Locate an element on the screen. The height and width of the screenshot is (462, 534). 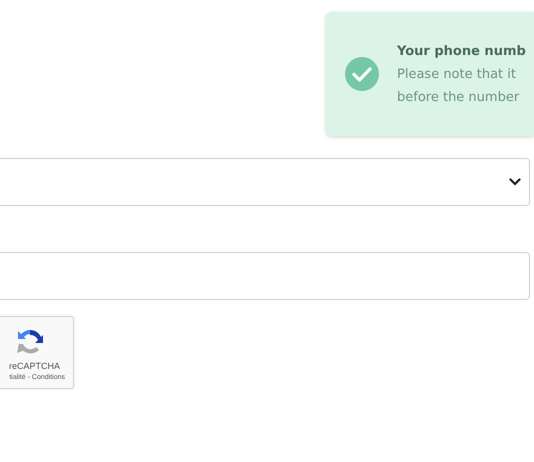
select-field is located at coordinates (265, 182).